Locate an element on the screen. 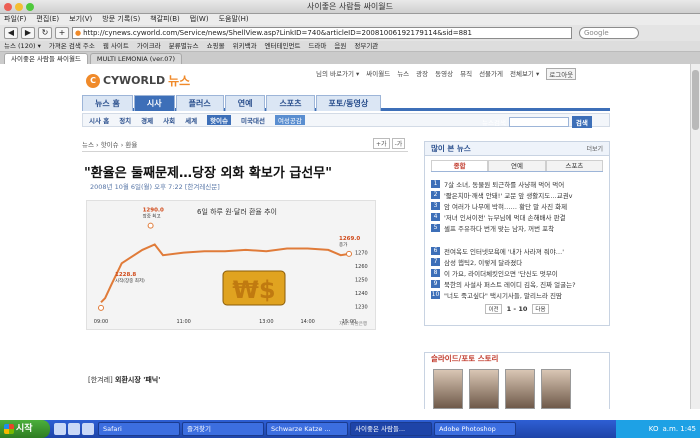  list-item: 1 7살 소녀, 동물원 퇴근하를 사냥해 먹어 먹어 is located at coordinates (517, 183).